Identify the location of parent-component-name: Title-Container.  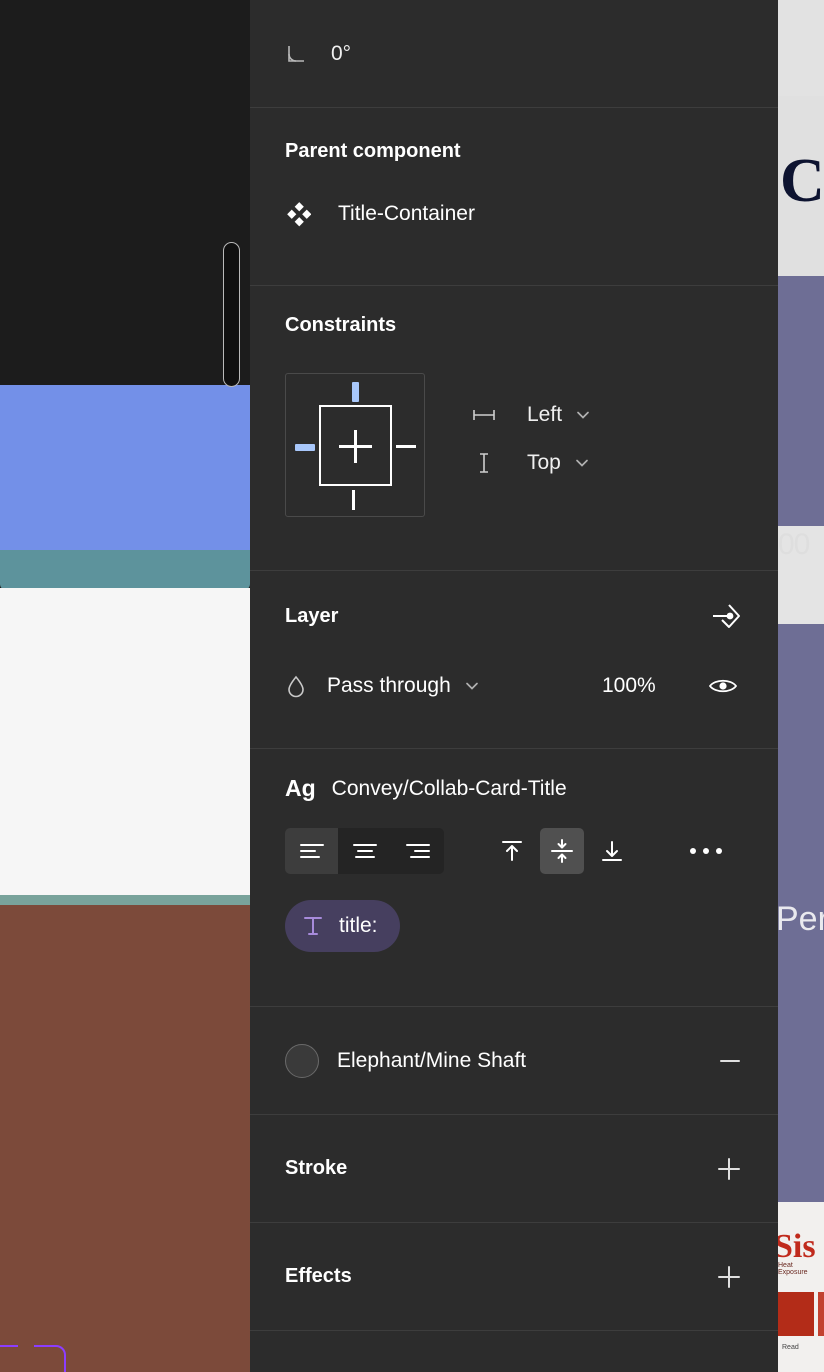
(406, 214).